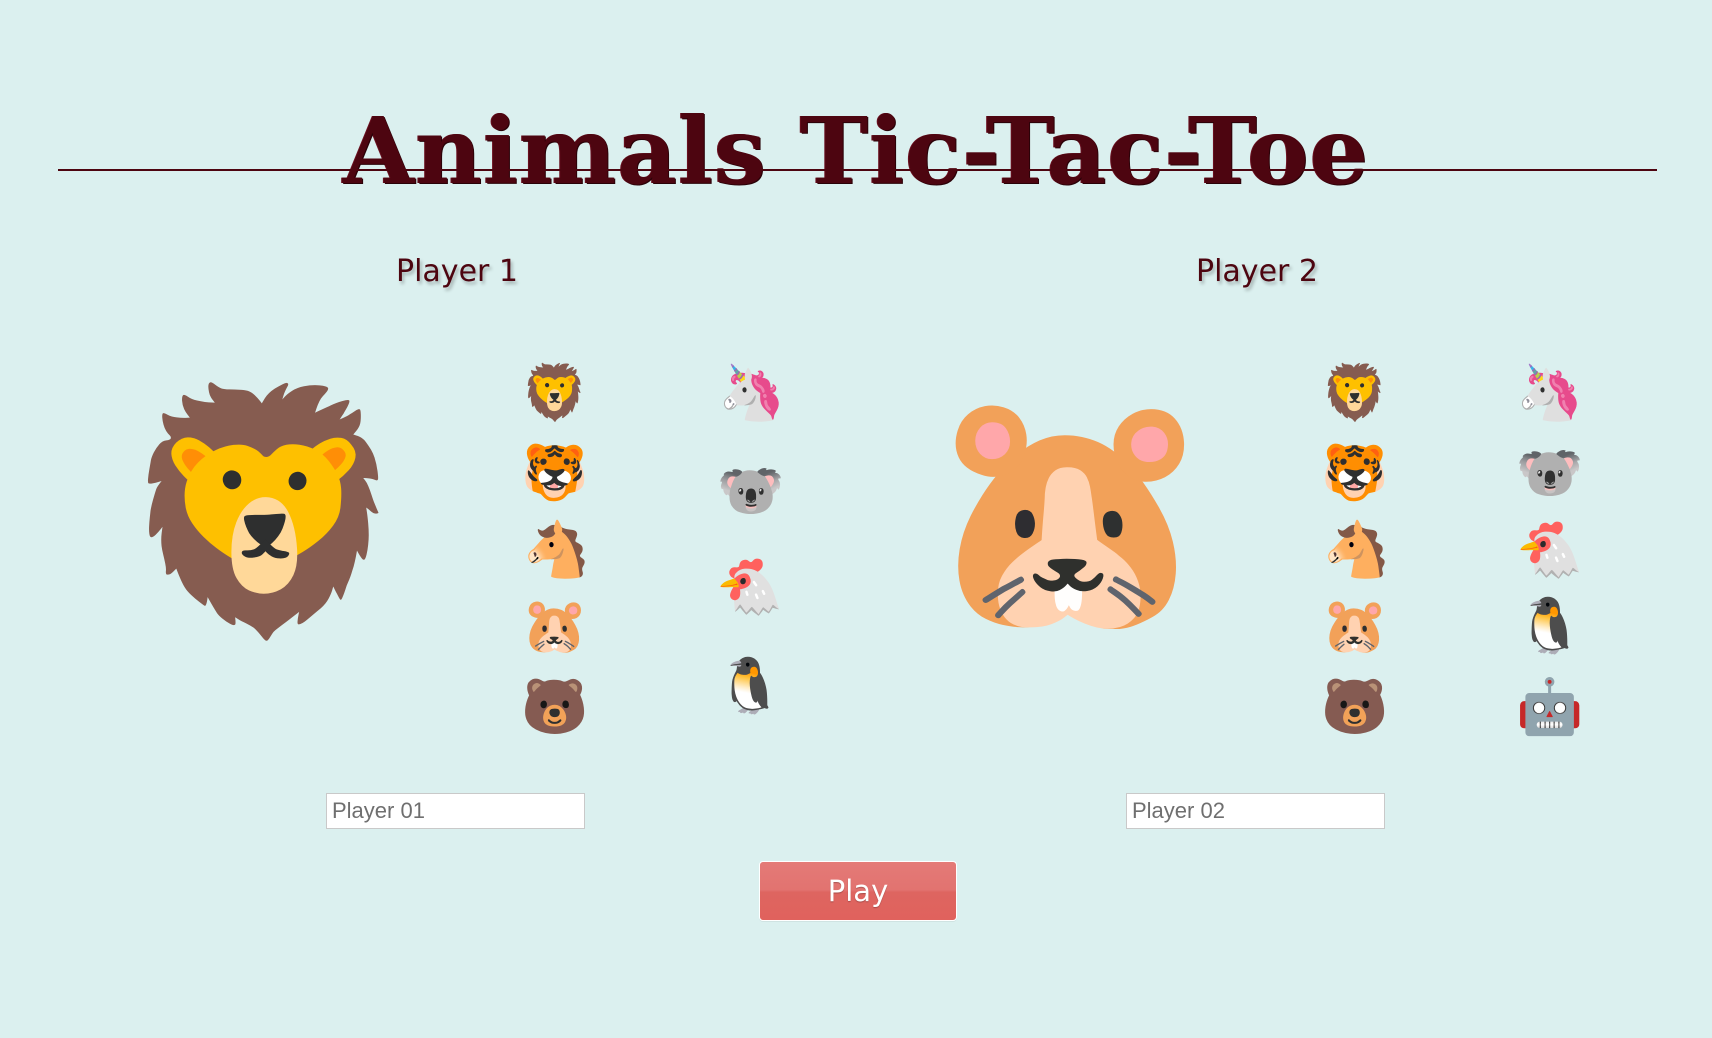 The width and height of the screenshot is (1712, 1038). Describe the element at coordinates (1550, 473) in the screenshot. I see `player2-option-koala-icon: 🐨` at that location.